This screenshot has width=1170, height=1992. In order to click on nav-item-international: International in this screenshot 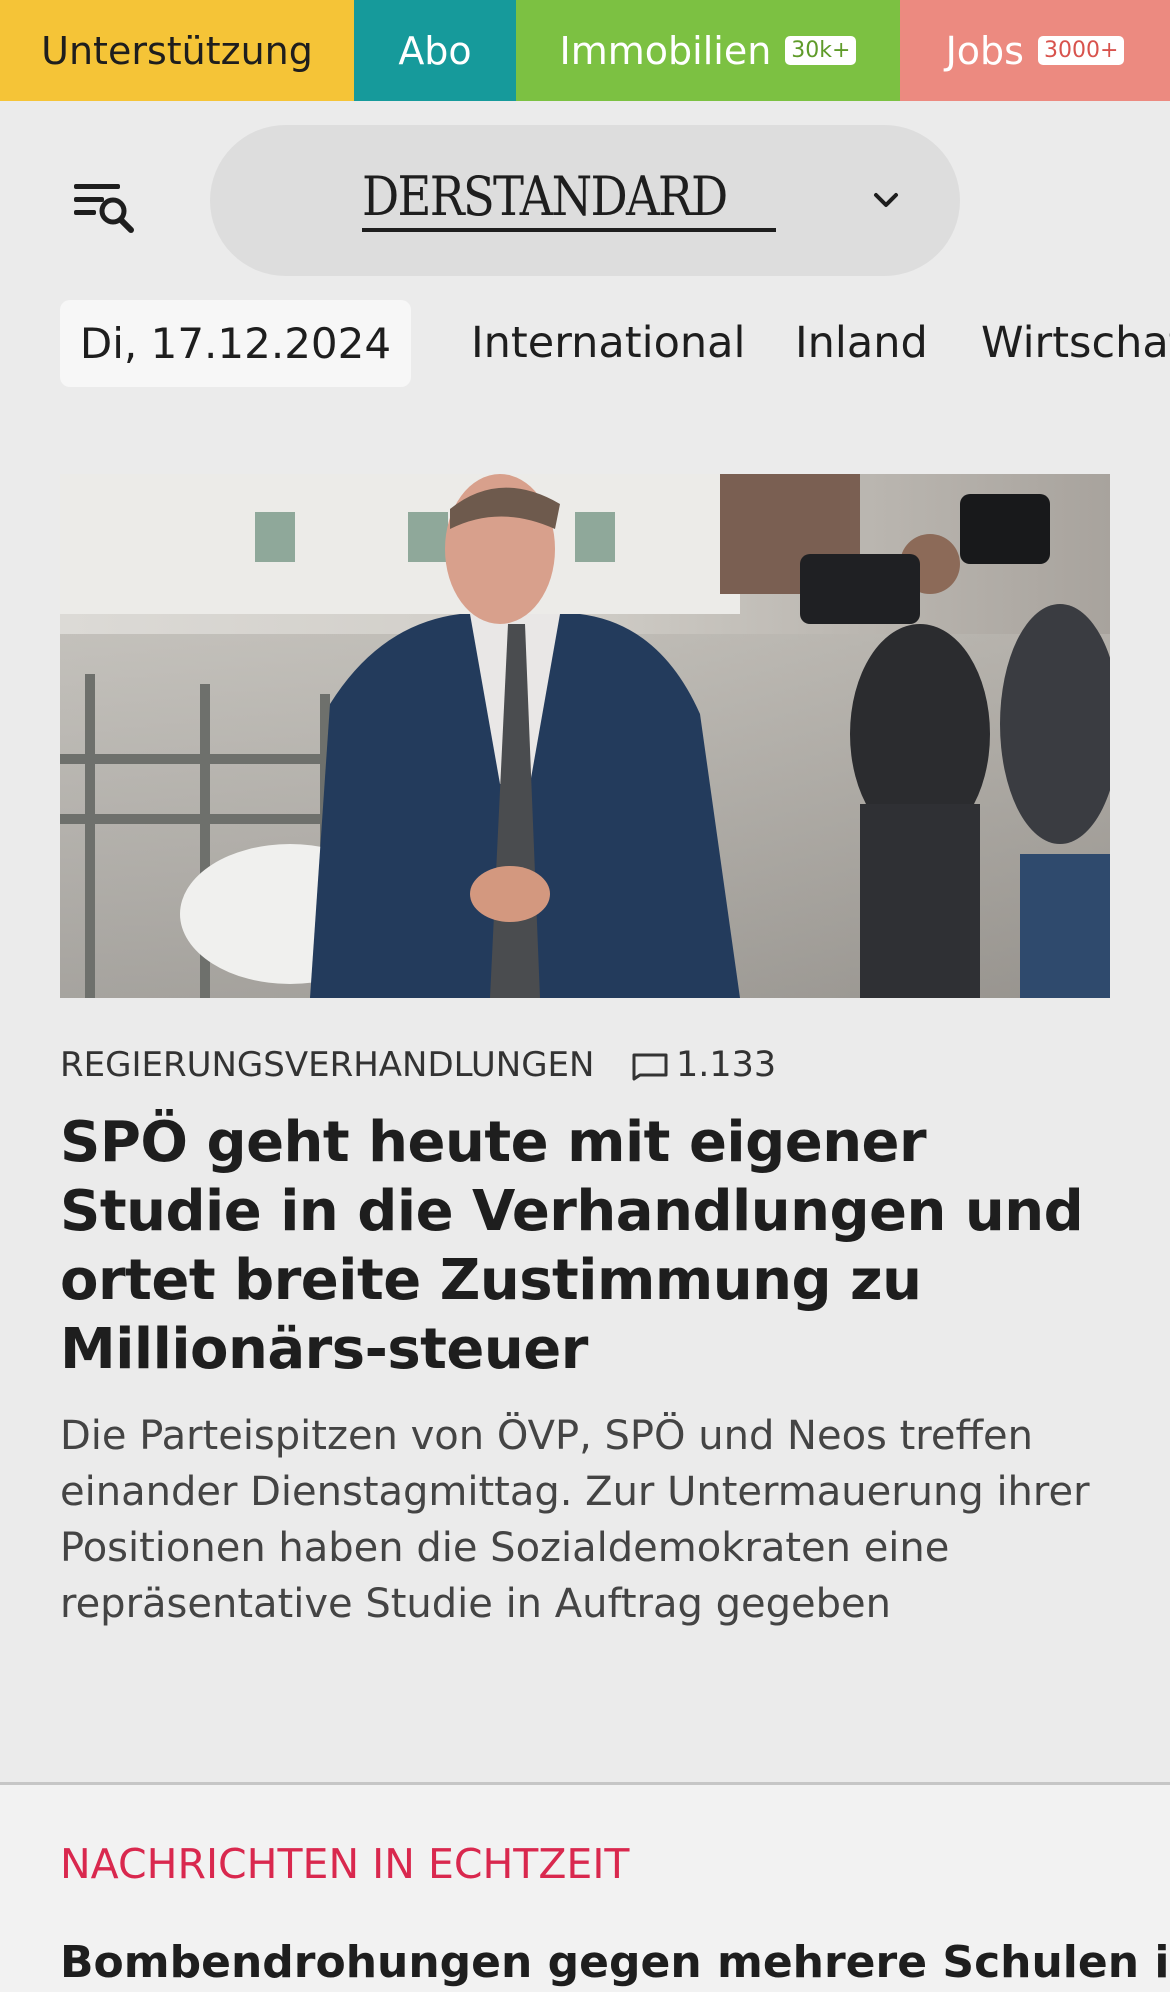, I will do `click(608, 343)`.